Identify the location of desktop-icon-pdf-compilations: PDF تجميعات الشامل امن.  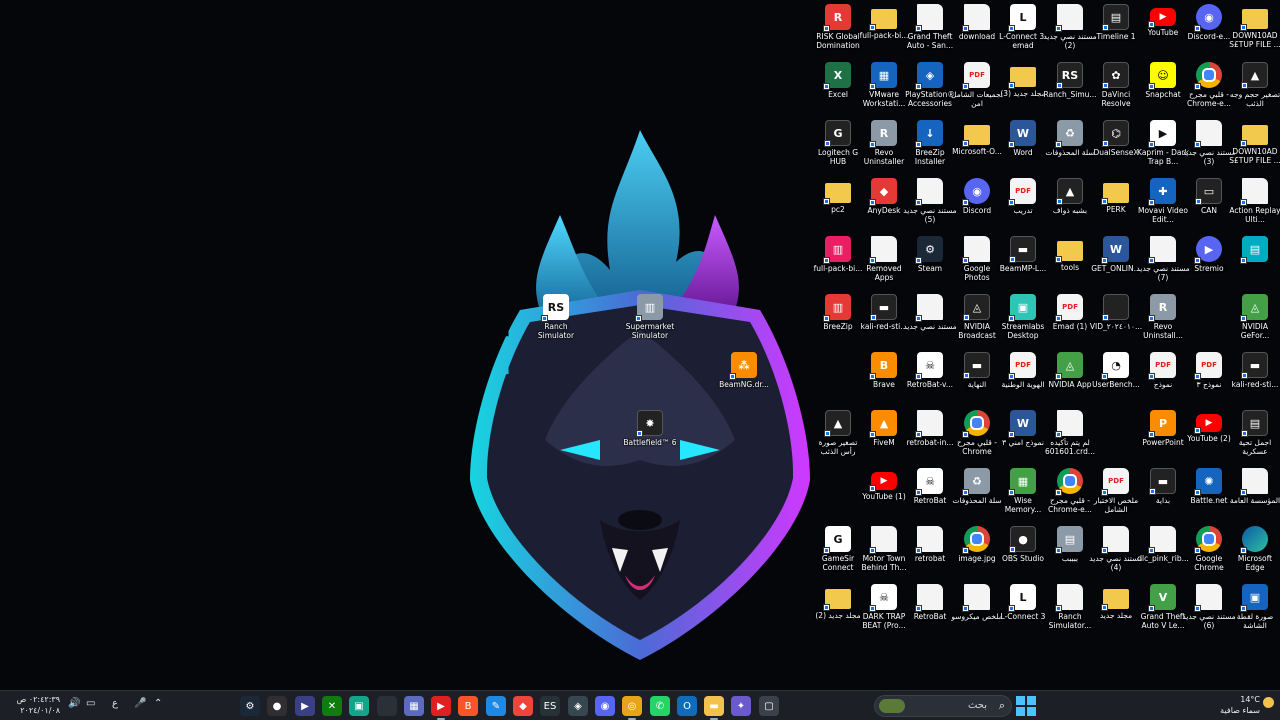
(977, 85).